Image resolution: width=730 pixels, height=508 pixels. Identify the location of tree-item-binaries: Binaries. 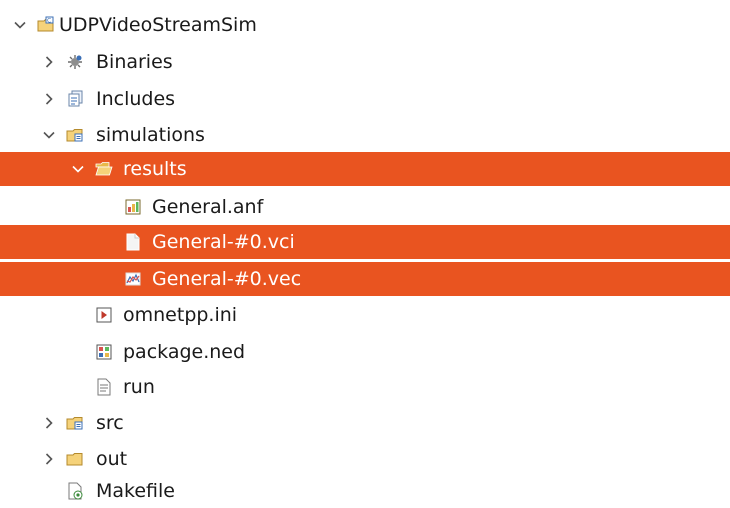
(365, 62).